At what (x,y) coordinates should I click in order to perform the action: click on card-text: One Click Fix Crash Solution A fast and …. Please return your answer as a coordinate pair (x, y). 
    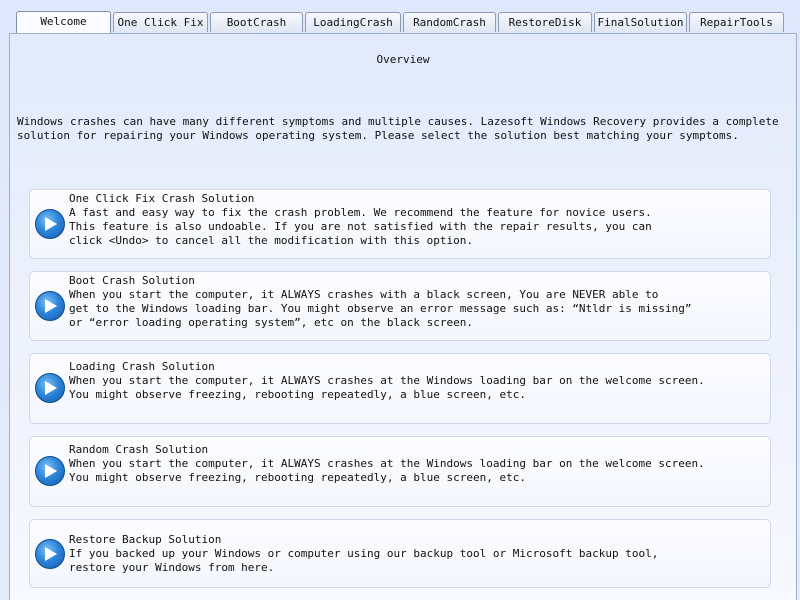
    Looking at the image, I should click on (416, 220).